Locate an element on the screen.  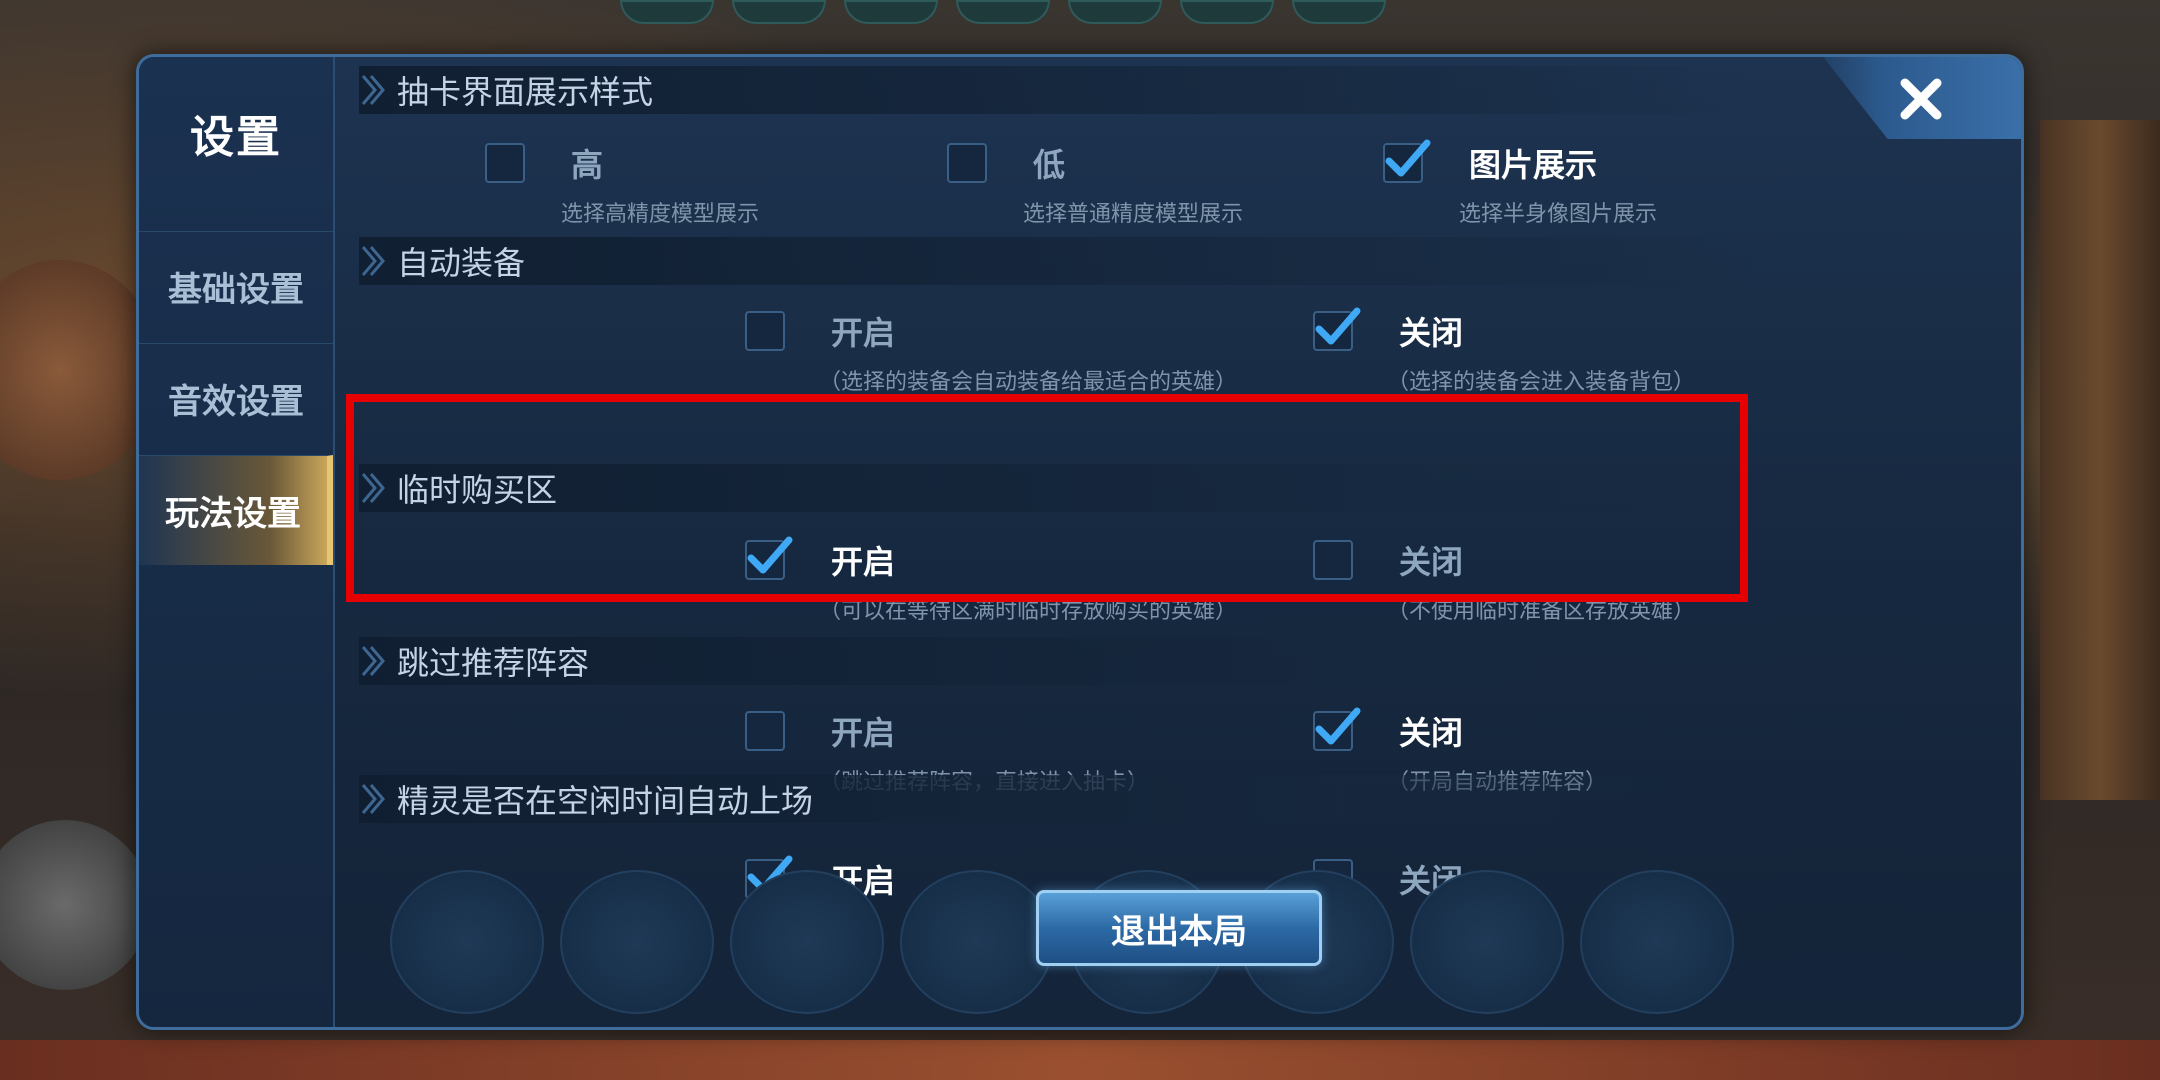
sidebar-item-gameplay-settings: 玩法设置 is located at coordinates (236, 510).